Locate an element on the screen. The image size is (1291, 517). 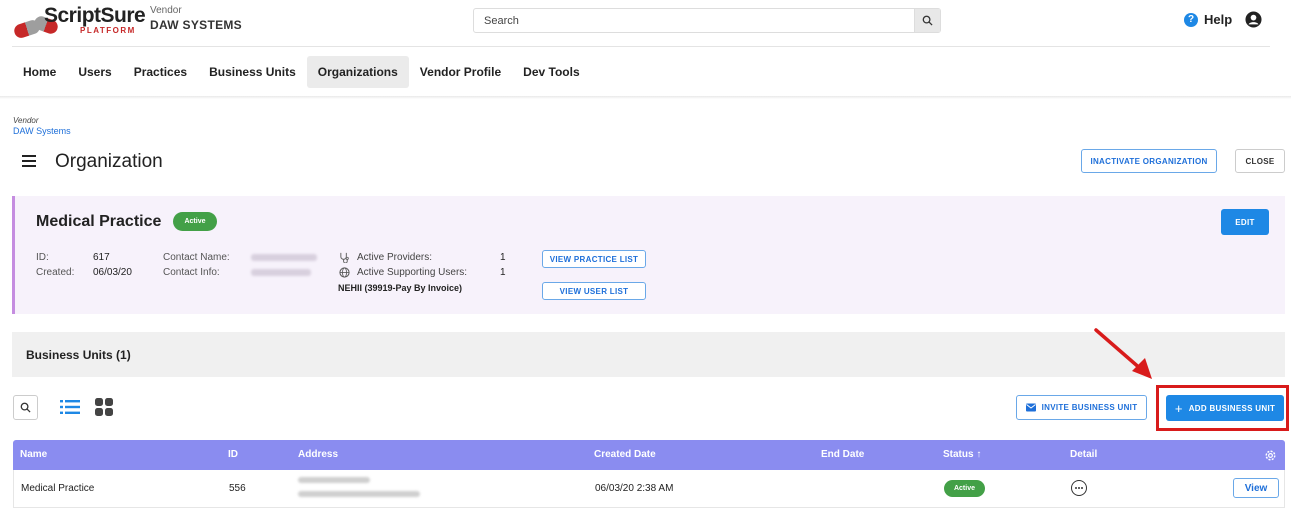
col-detail: Detail is located at coordinates (1084, 454).